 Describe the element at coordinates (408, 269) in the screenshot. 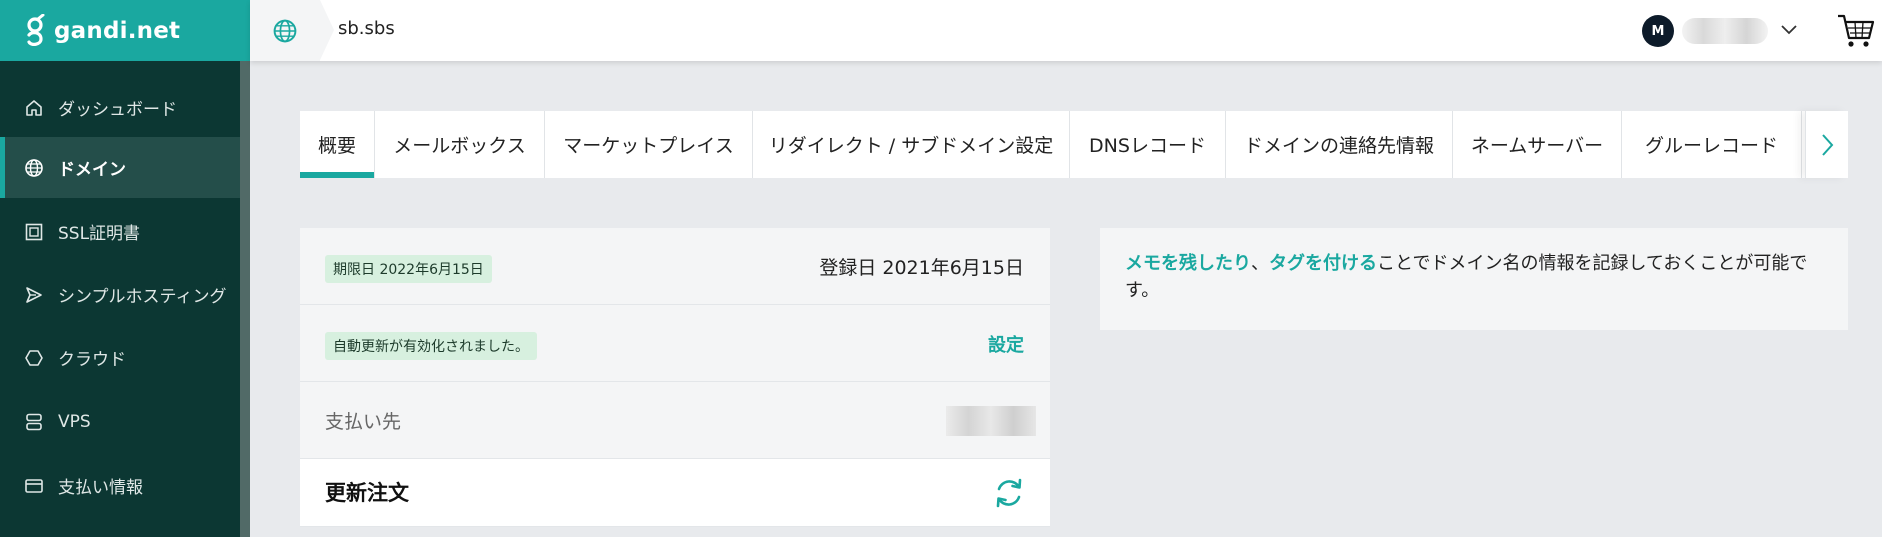

I see `expiry-badge: 期限日 2022年6月15日` at that location.